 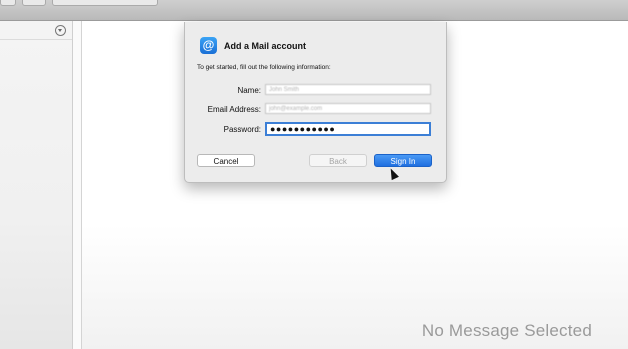 I want to click on window-toolbar, so click(x=314, y=10).